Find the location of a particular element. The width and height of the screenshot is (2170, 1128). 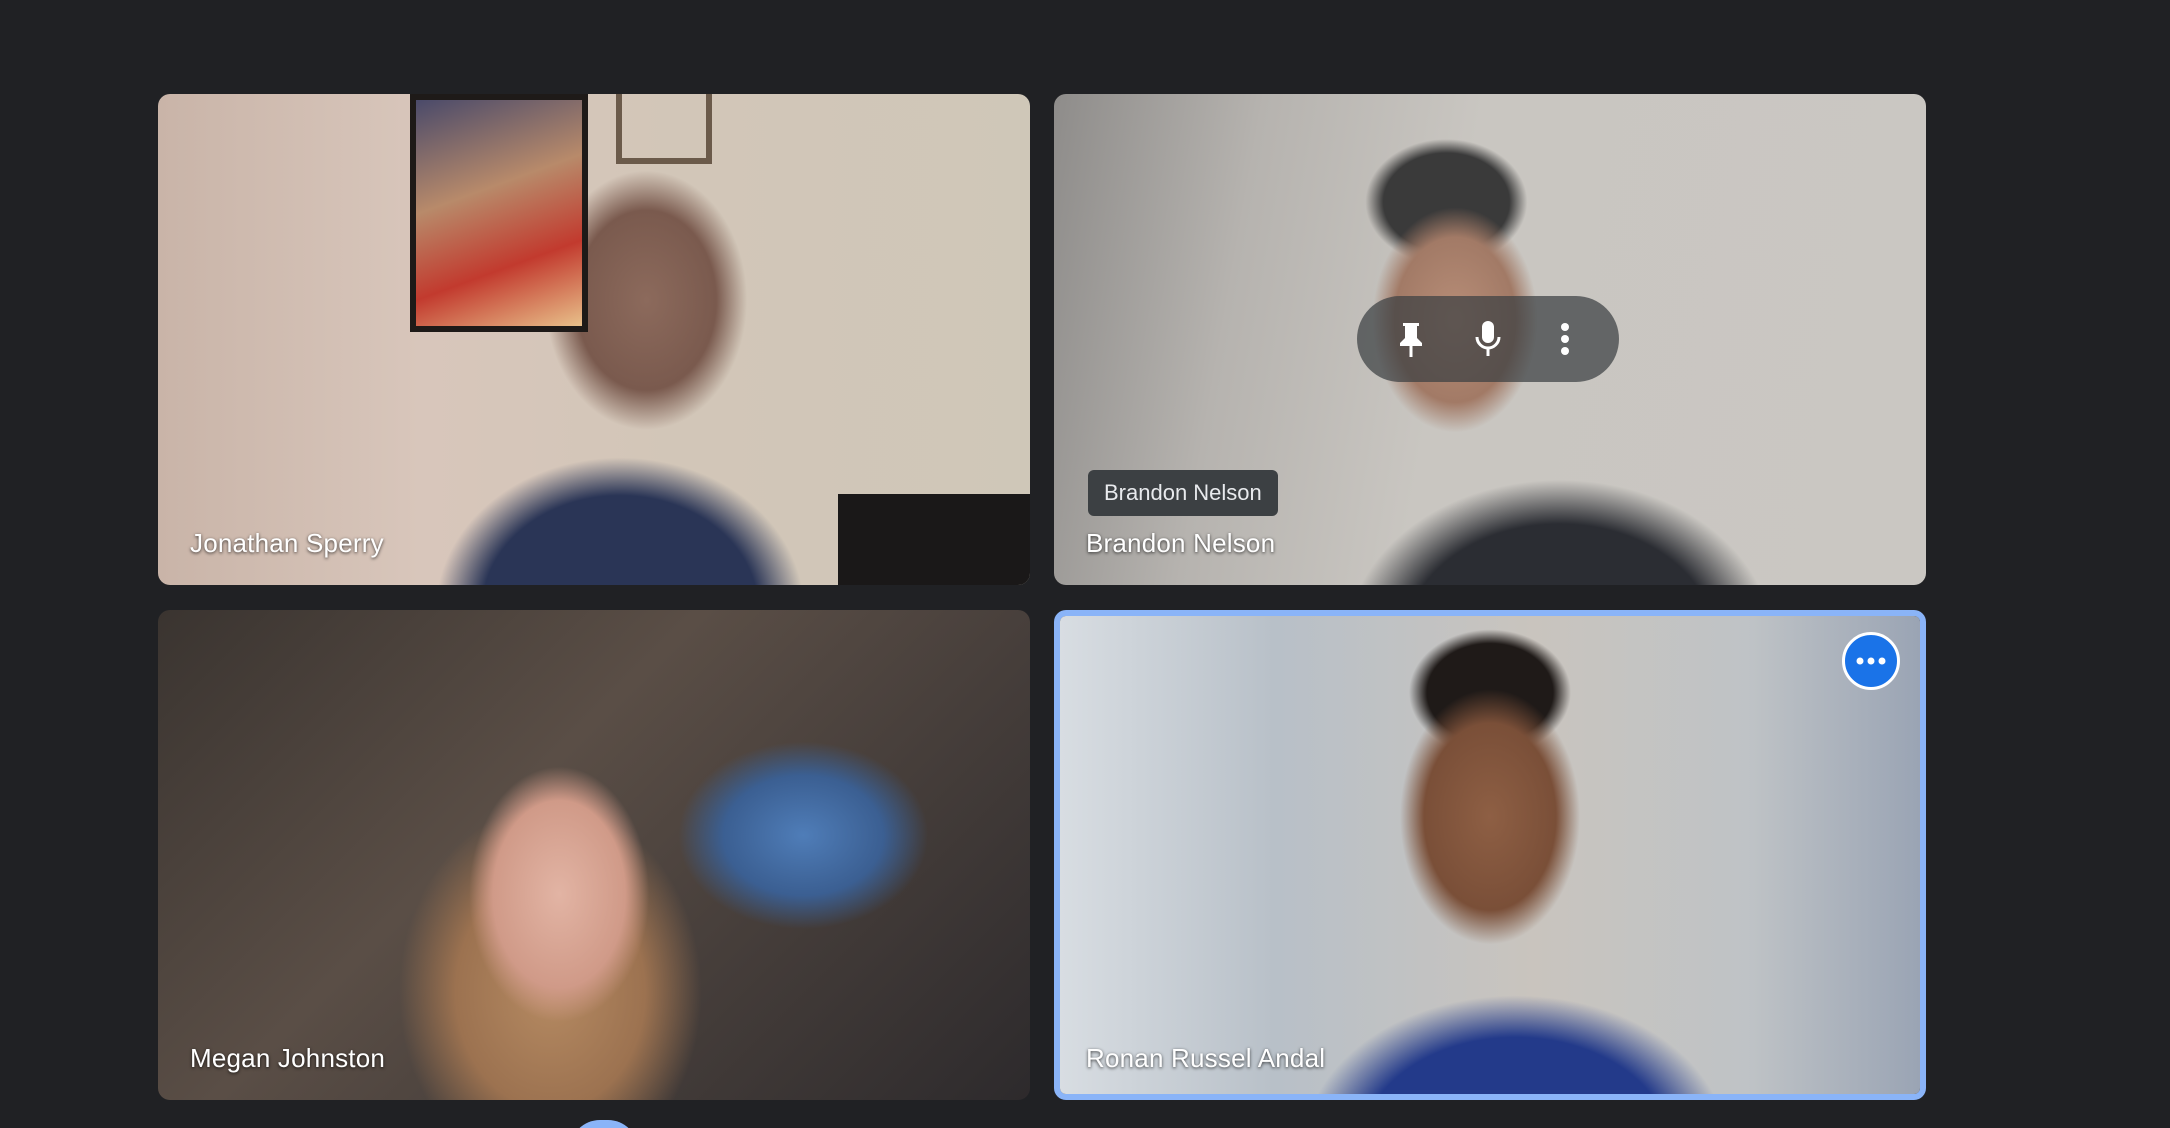

participant-name-tooltip: Brandon Nelson is located at coordinates (1183, 493).